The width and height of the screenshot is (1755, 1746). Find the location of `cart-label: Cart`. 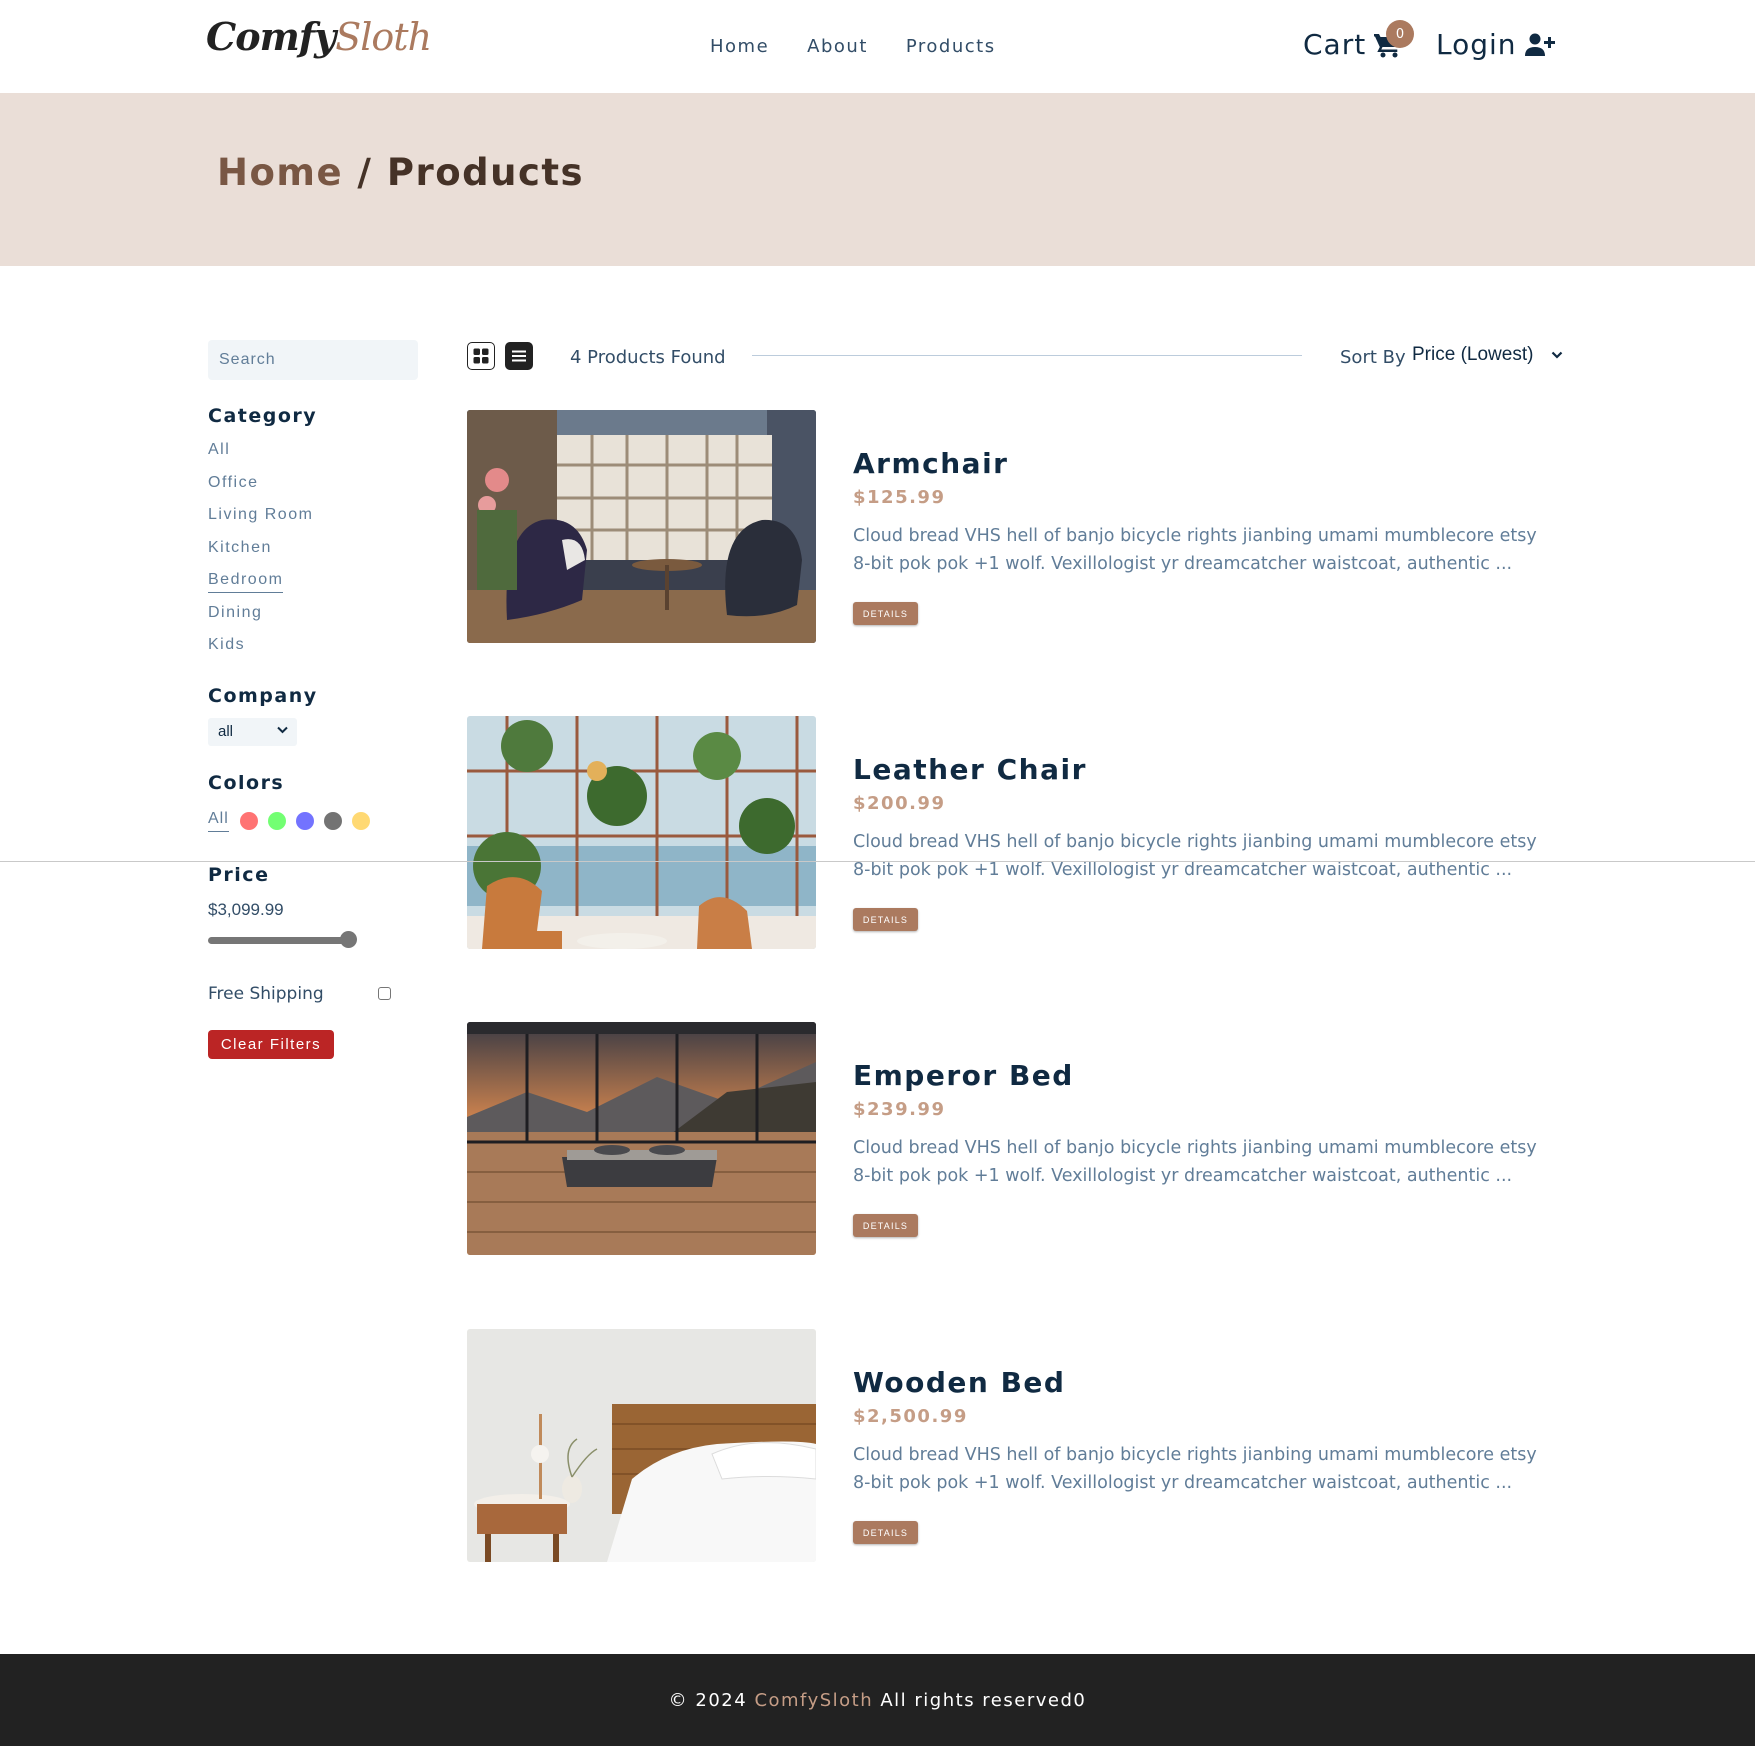

cart-label: Cart is located at coordinates (1335, 44).